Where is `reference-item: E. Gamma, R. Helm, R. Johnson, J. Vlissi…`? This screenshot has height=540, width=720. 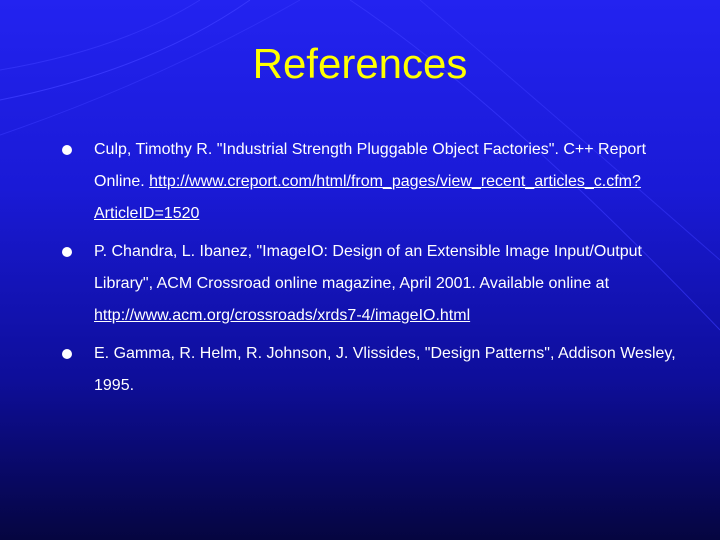
reference-item: E. Gamma, R. Helm, R. Johnson, J. Vlissi… is located at coordinates (378, 370).